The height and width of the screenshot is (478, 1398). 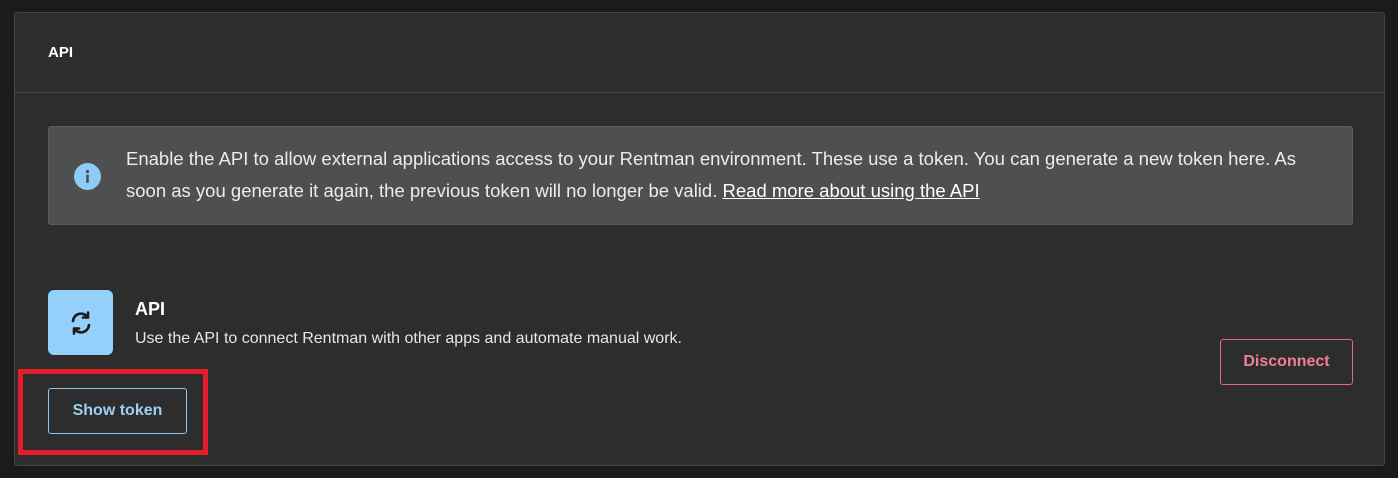 I want to click on sync-icon, so click(x=80, y=322).